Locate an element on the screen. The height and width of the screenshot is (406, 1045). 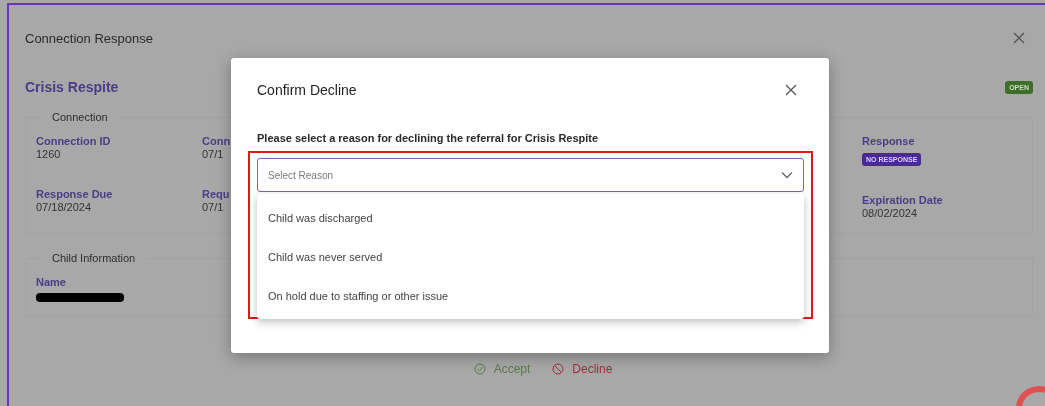
circle-annotation-icon is located at coordinates (1030, 395).